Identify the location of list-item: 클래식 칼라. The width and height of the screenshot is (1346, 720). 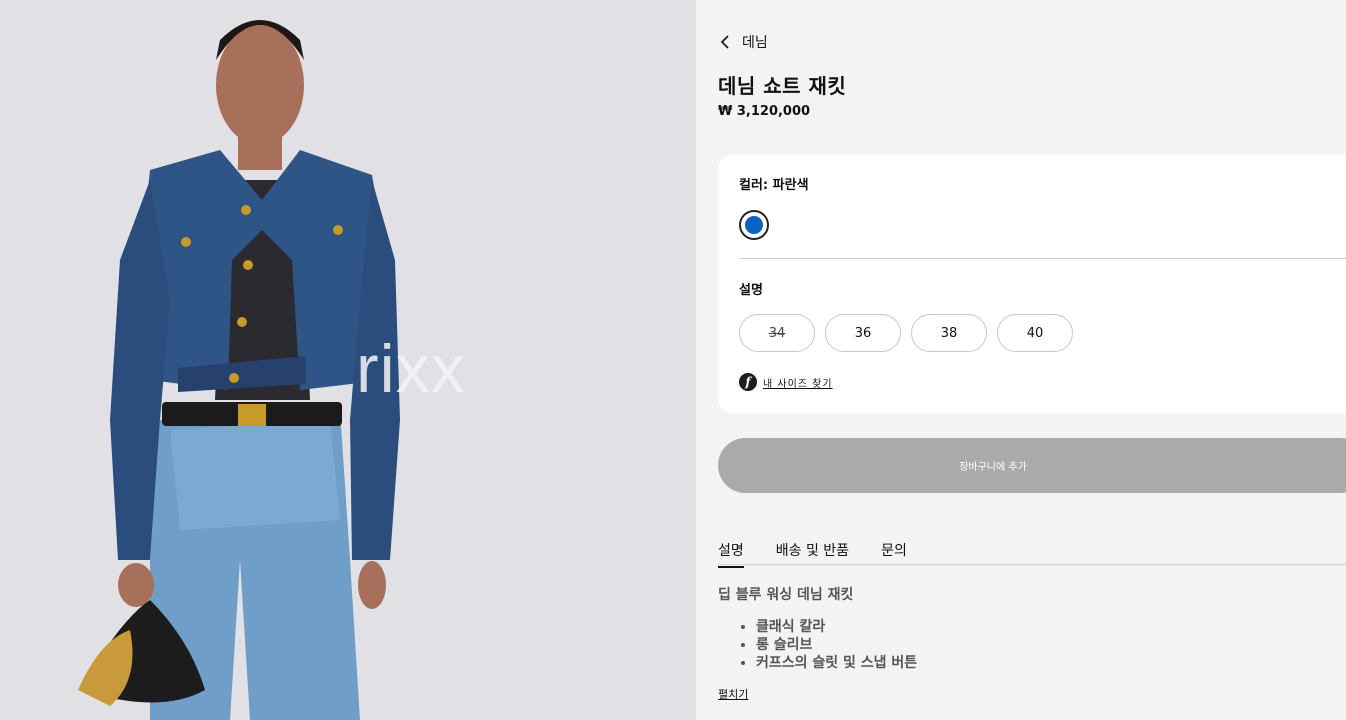
(836, 627).